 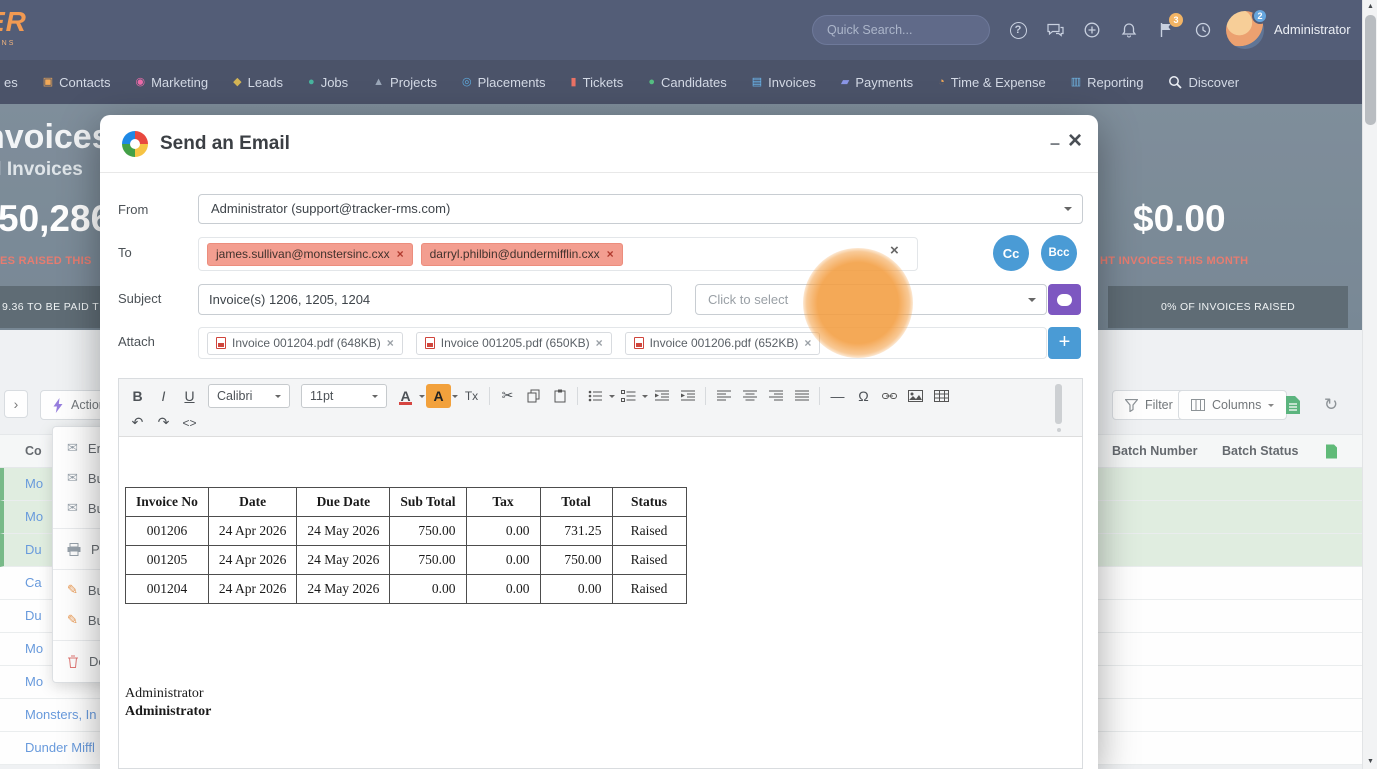 I want to click on from-select: Administrator (support@tracker-rms.com), so click(x=640, y=209).